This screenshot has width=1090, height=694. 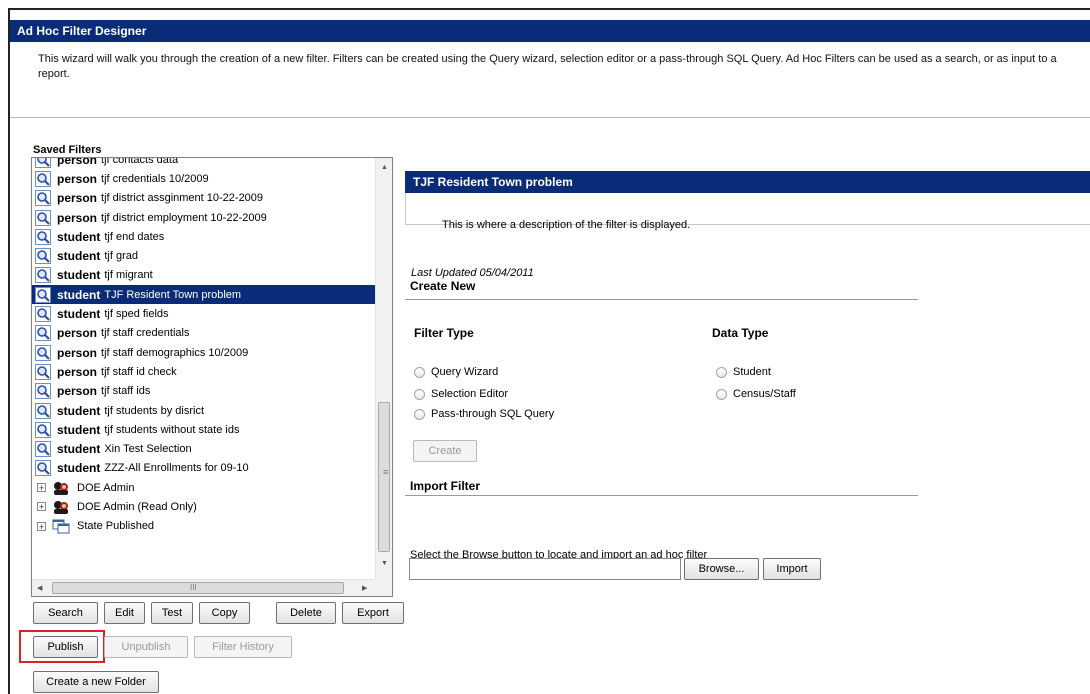 I want to click on saved-filter-item: student ZZZ-All Enrollments for 09-10, so click(x=204, y=468).